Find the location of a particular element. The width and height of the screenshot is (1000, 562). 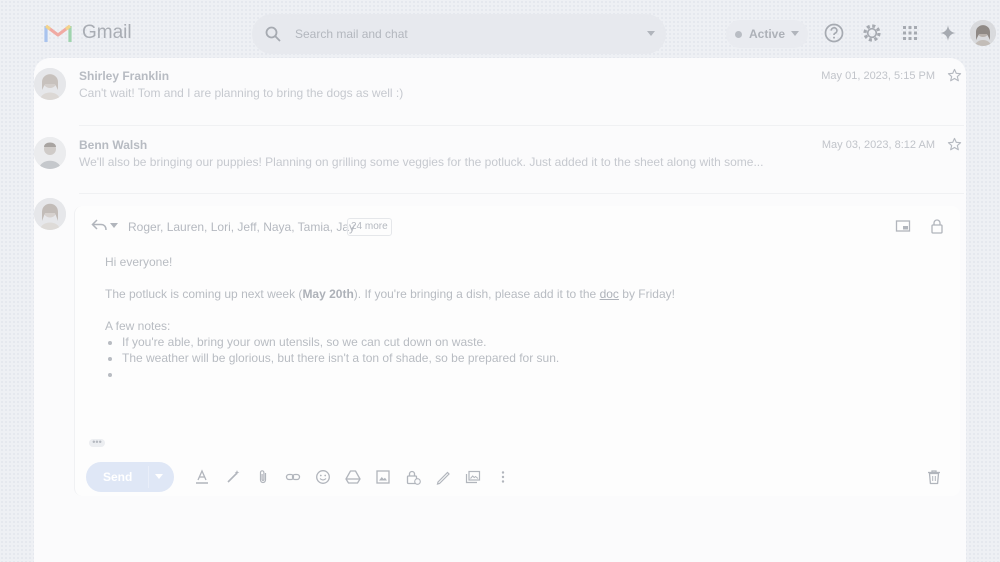

notes-heading: A few notes: is located at coordinates (138, 326).